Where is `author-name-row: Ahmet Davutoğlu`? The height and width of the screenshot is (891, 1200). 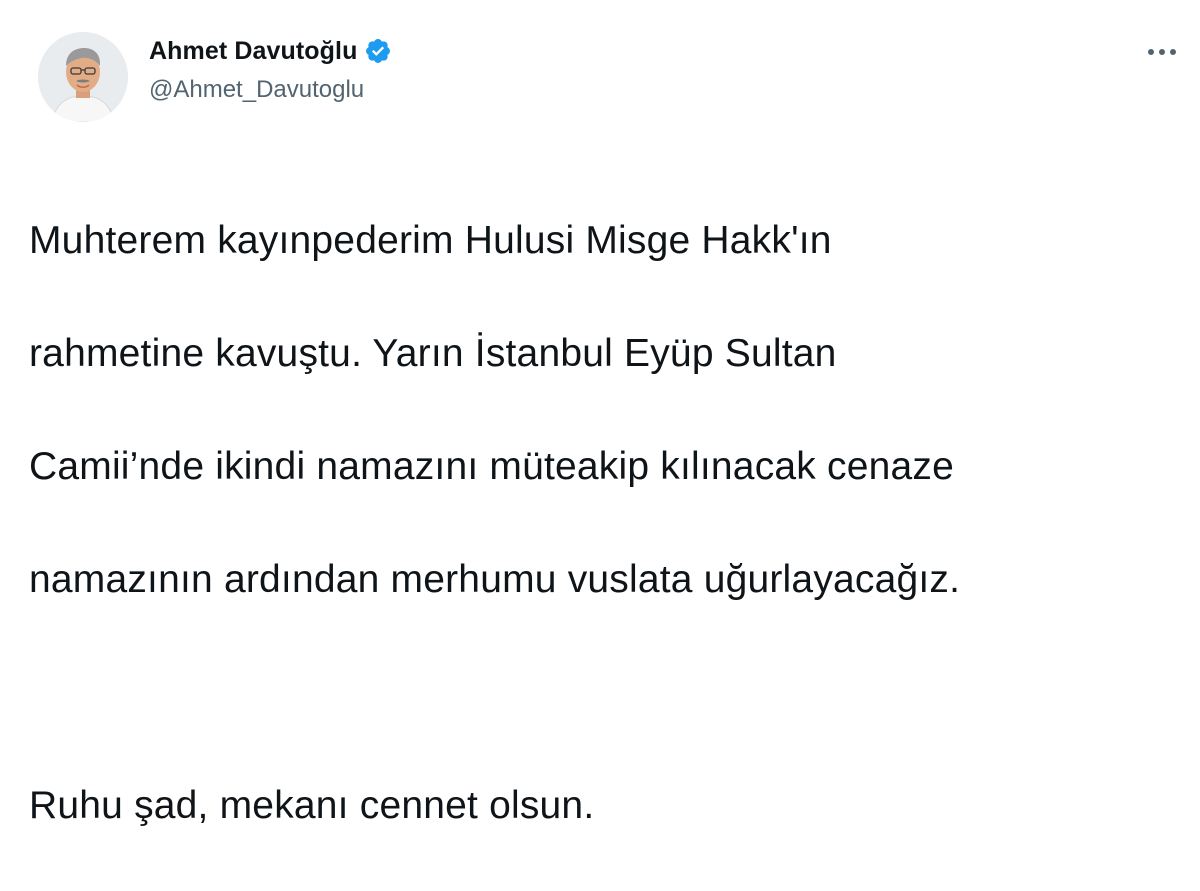 author-name-row: Ahmet Davutoğlu is located at coordinates (270, 51).